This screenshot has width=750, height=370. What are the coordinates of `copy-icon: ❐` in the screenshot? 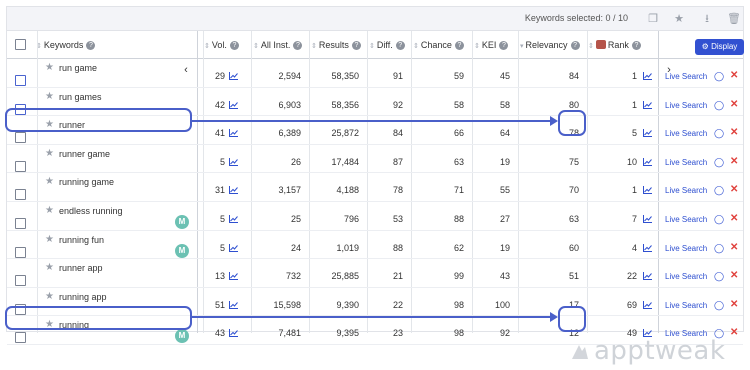 It's located at (653, 19).